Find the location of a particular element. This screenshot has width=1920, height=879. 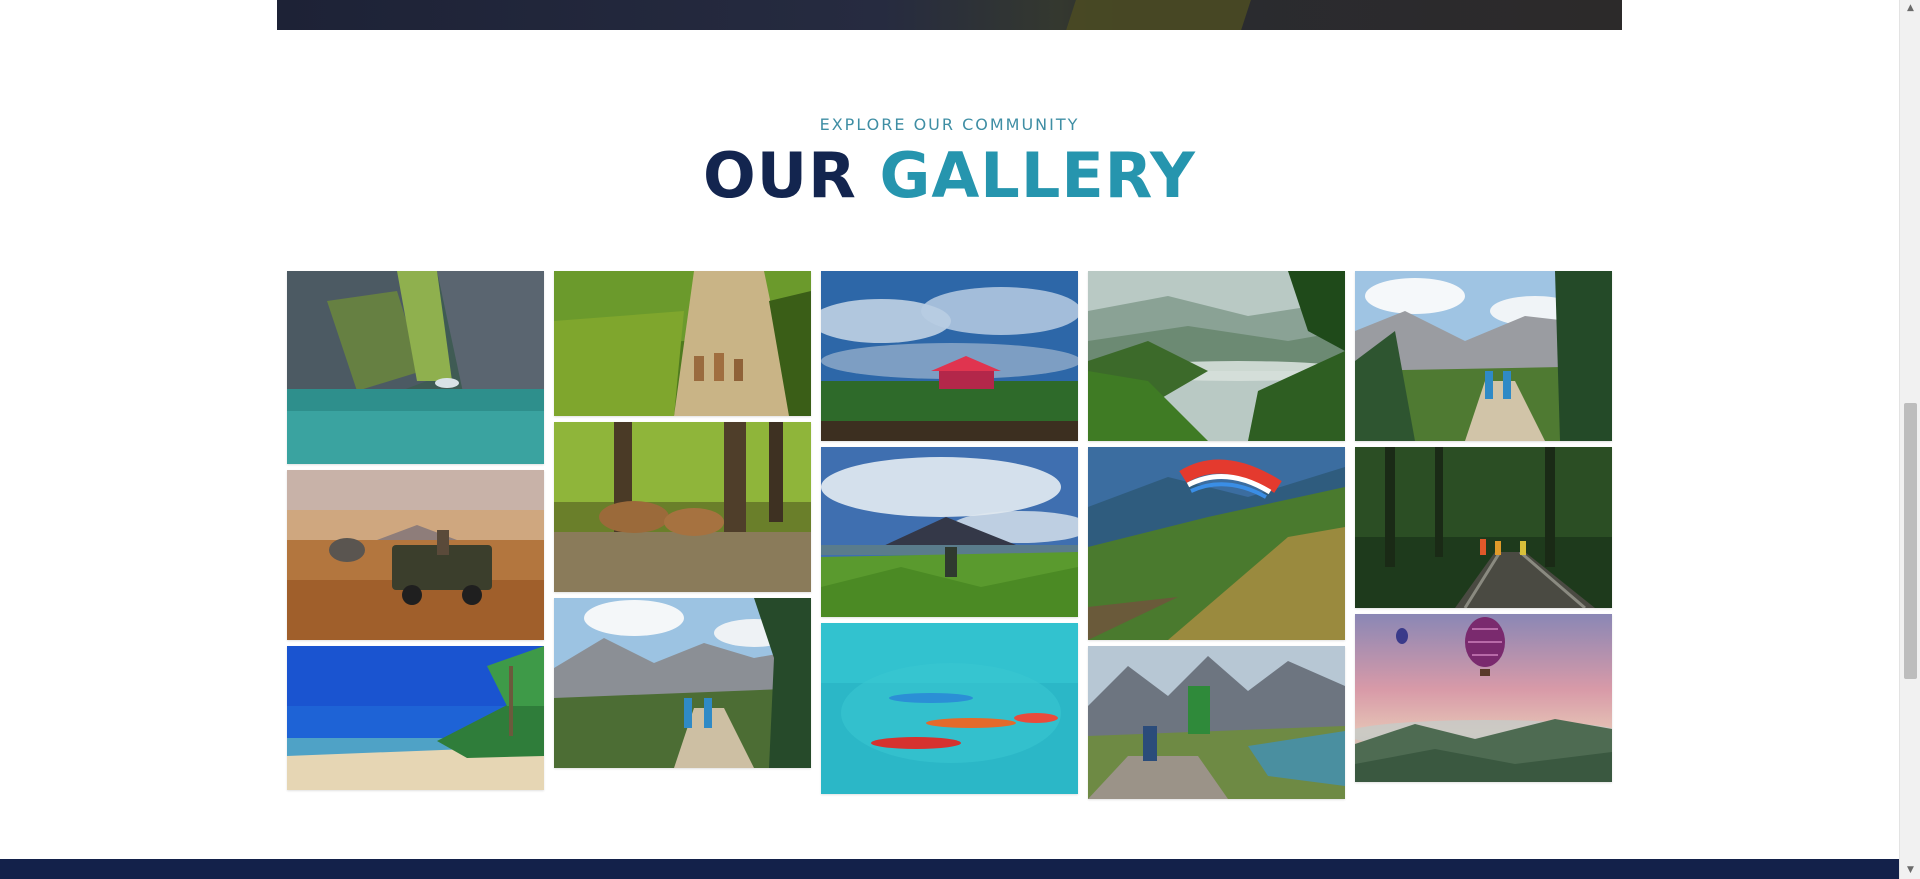

gallery-photo-canyon-river is located at coordinates (415, 367).